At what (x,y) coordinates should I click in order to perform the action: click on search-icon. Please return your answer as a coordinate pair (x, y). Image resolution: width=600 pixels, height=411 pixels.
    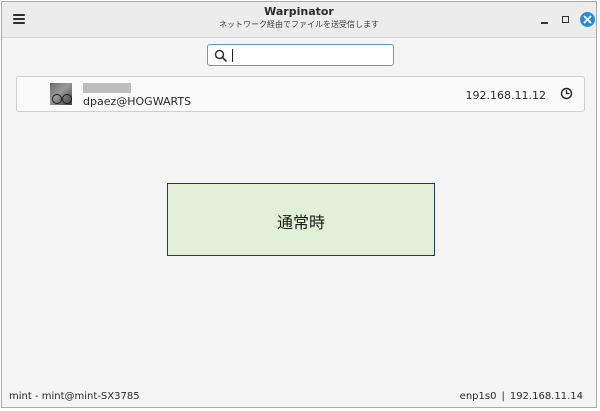
    Looking at the image, I should click on (220, 55).